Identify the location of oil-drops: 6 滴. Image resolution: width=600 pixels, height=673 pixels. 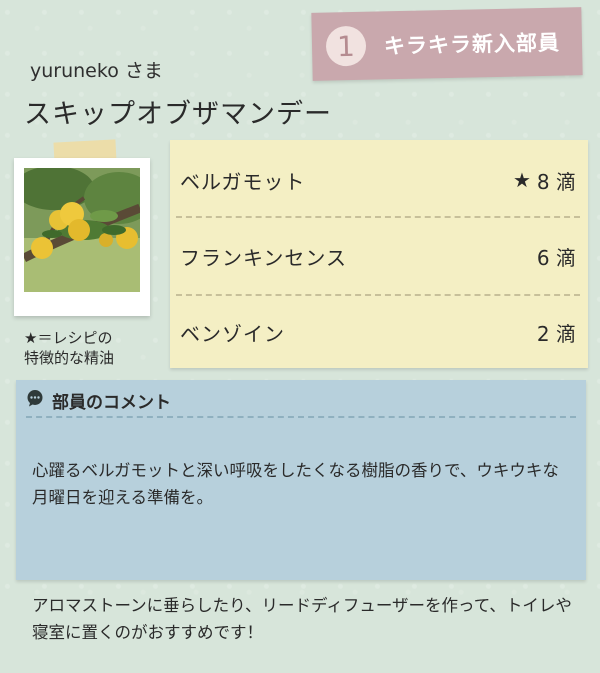
(556, 256).